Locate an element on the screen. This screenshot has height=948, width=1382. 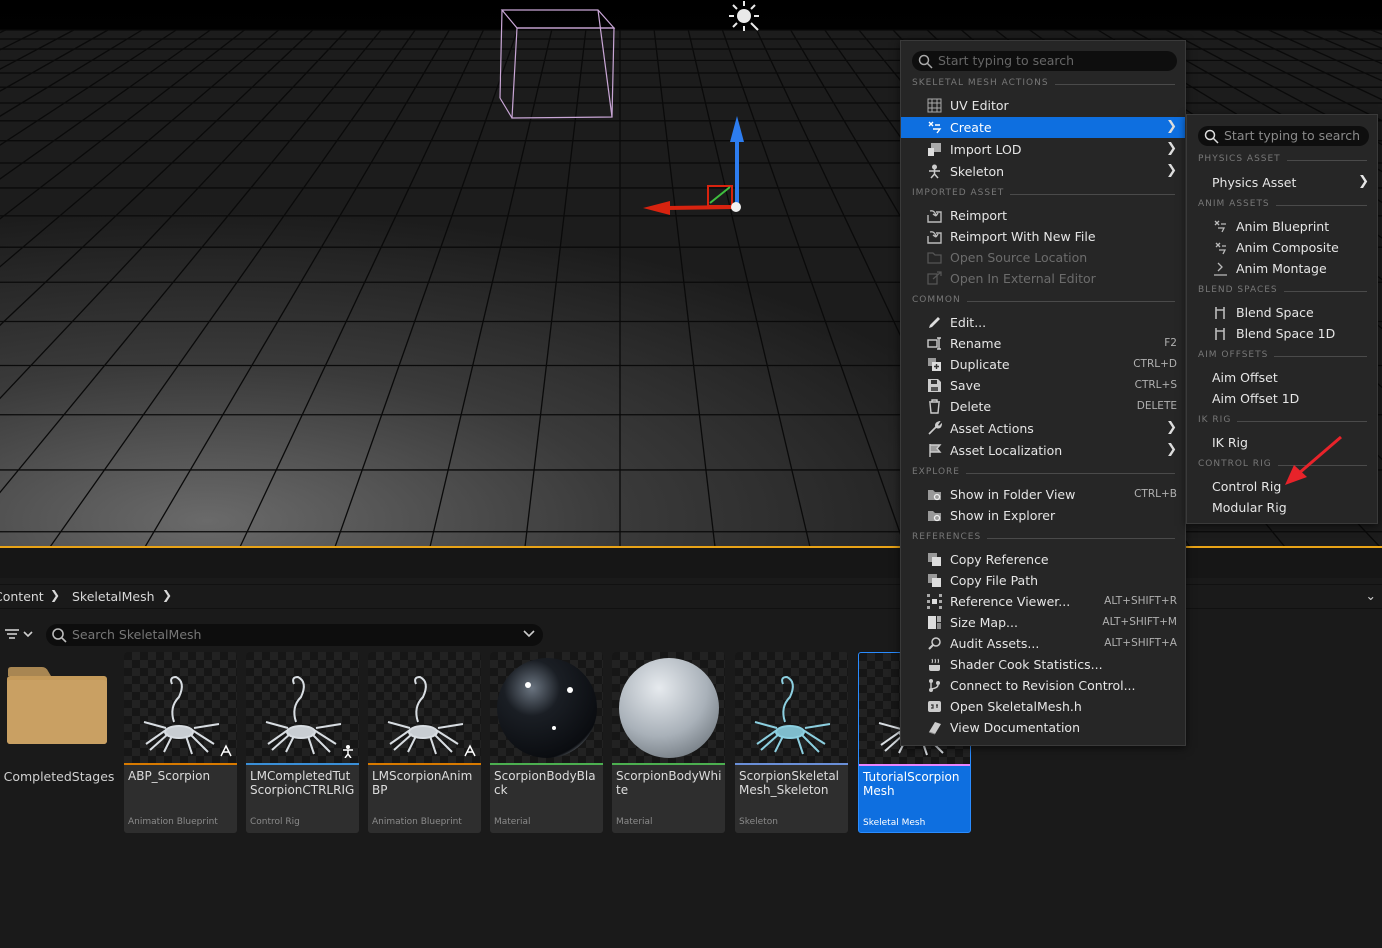
submenu-item-anim-montage: Anim Montage is located at coordinates (1282, 268).